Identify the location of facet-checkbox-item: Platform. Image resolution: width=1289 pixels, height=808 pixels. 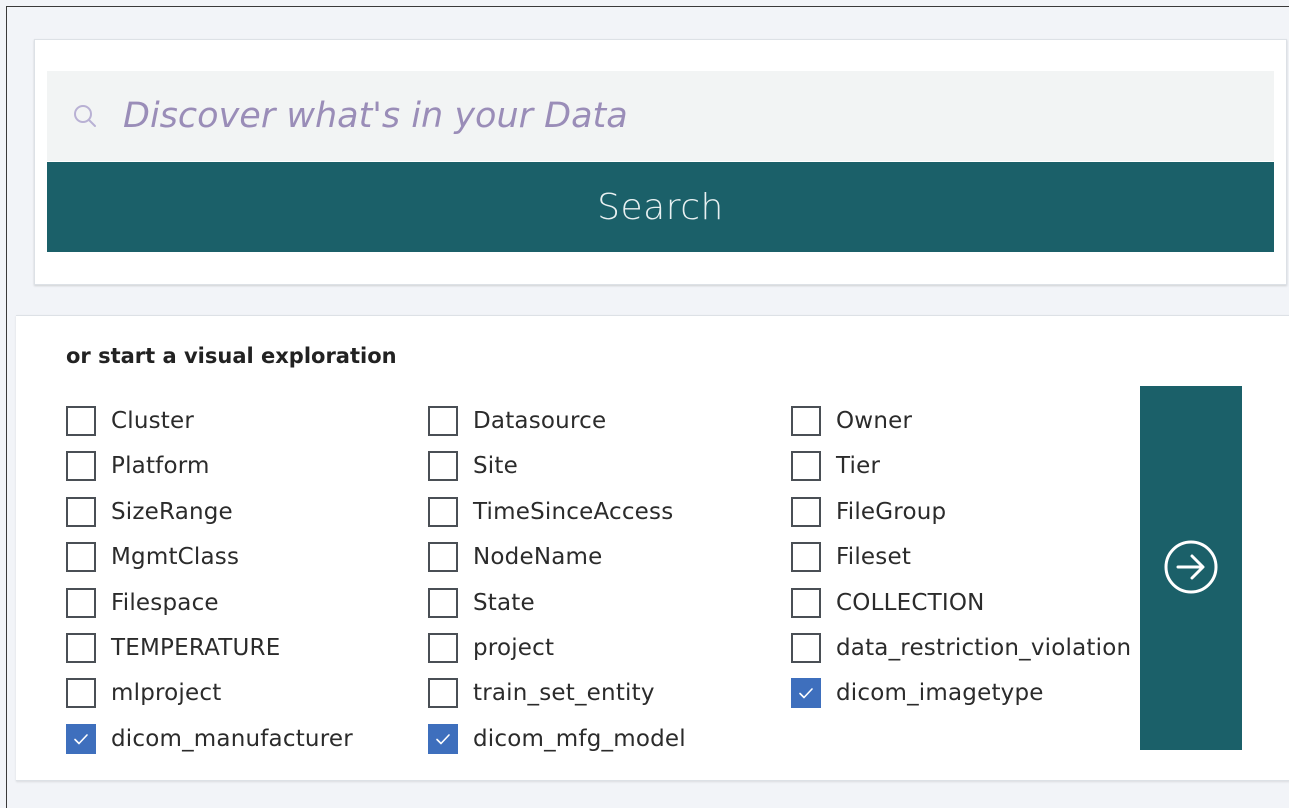
(138, 466).